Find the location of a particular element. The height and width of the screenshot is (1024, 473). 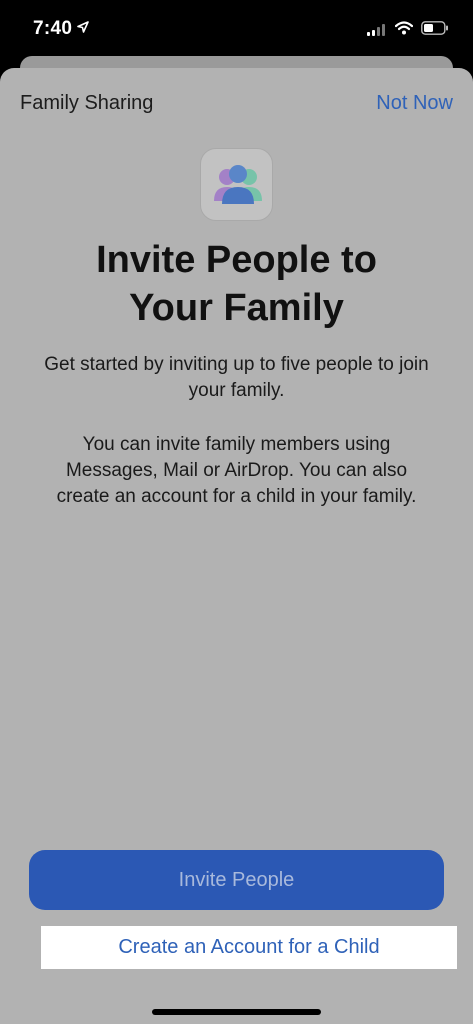

family-people-icon is located at coordinates (238, 184).